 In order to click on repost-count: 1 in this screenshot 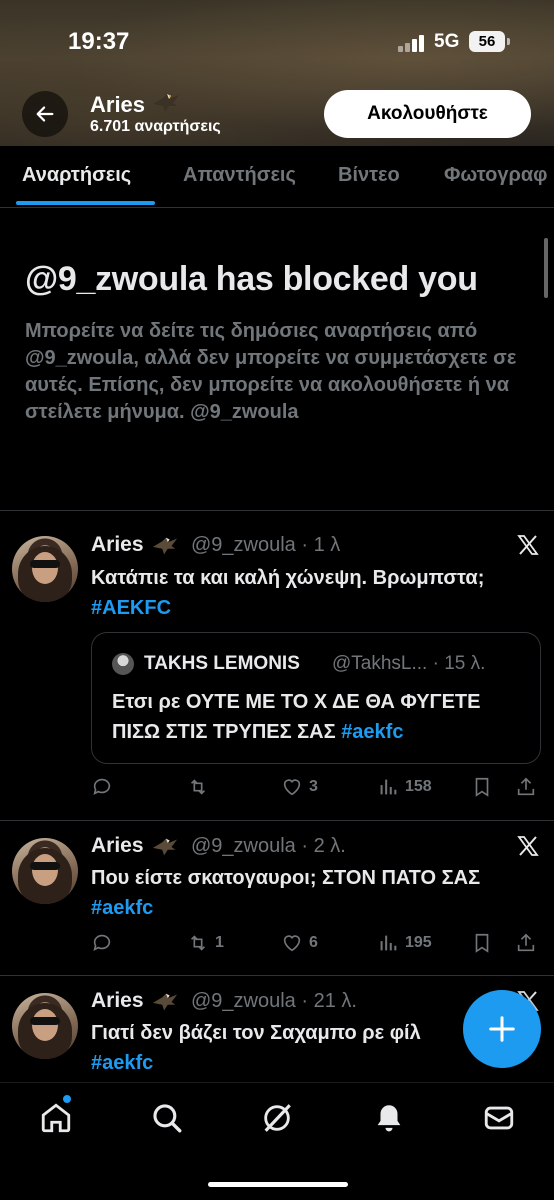, I will do `click(219, 942)`.